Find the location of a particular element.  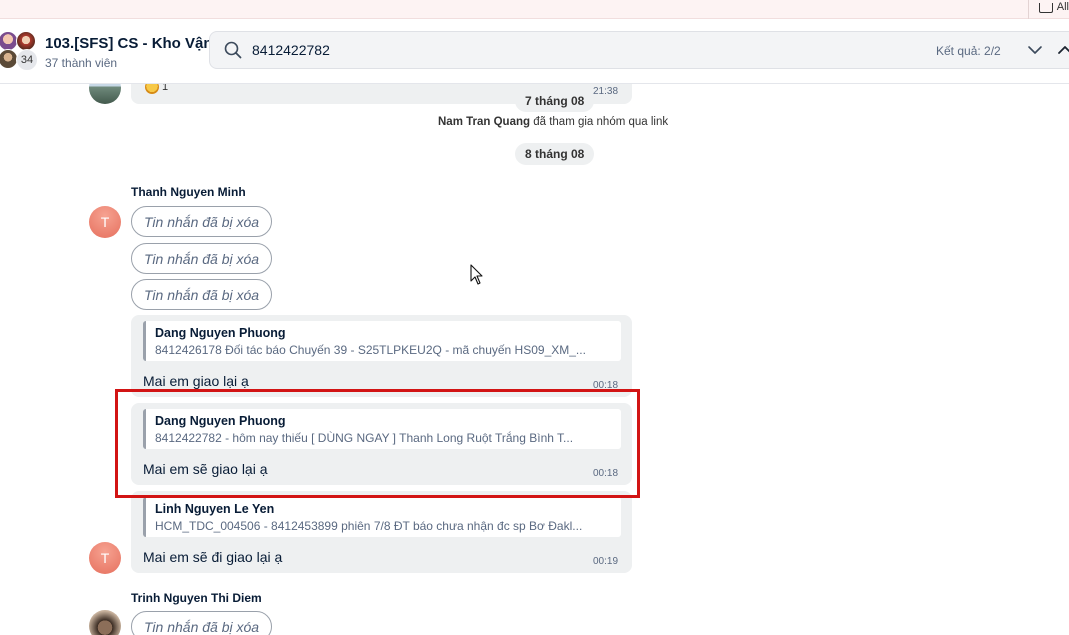

group-avatar: 34 is located at coordinates (20, 51).